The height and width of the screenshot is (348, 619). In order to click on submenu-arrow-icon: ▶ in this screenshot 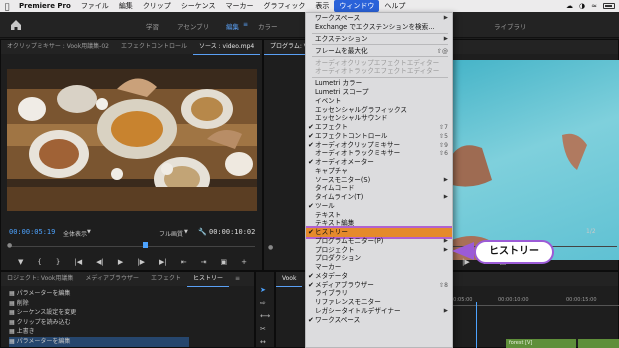, I will do `click(445, 38)`.